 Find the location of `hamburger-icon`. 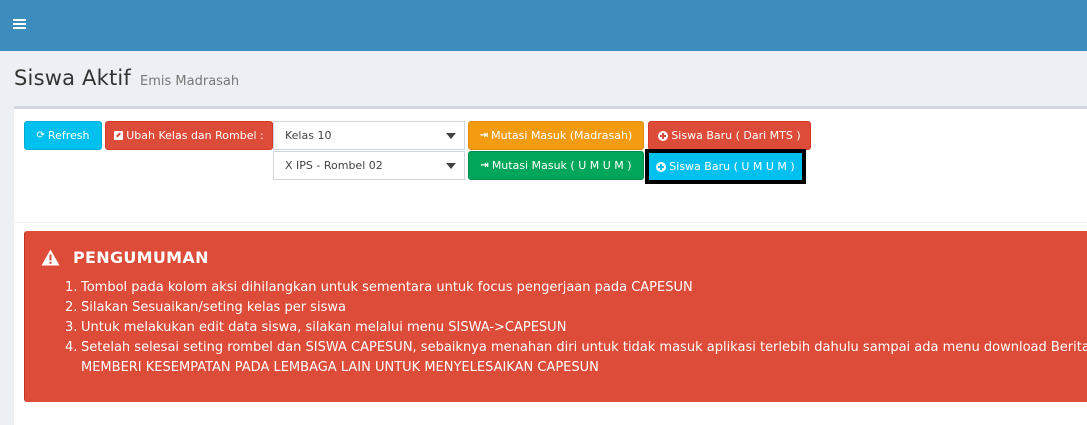

hamburger-icon is located at coordinates (19, 24).